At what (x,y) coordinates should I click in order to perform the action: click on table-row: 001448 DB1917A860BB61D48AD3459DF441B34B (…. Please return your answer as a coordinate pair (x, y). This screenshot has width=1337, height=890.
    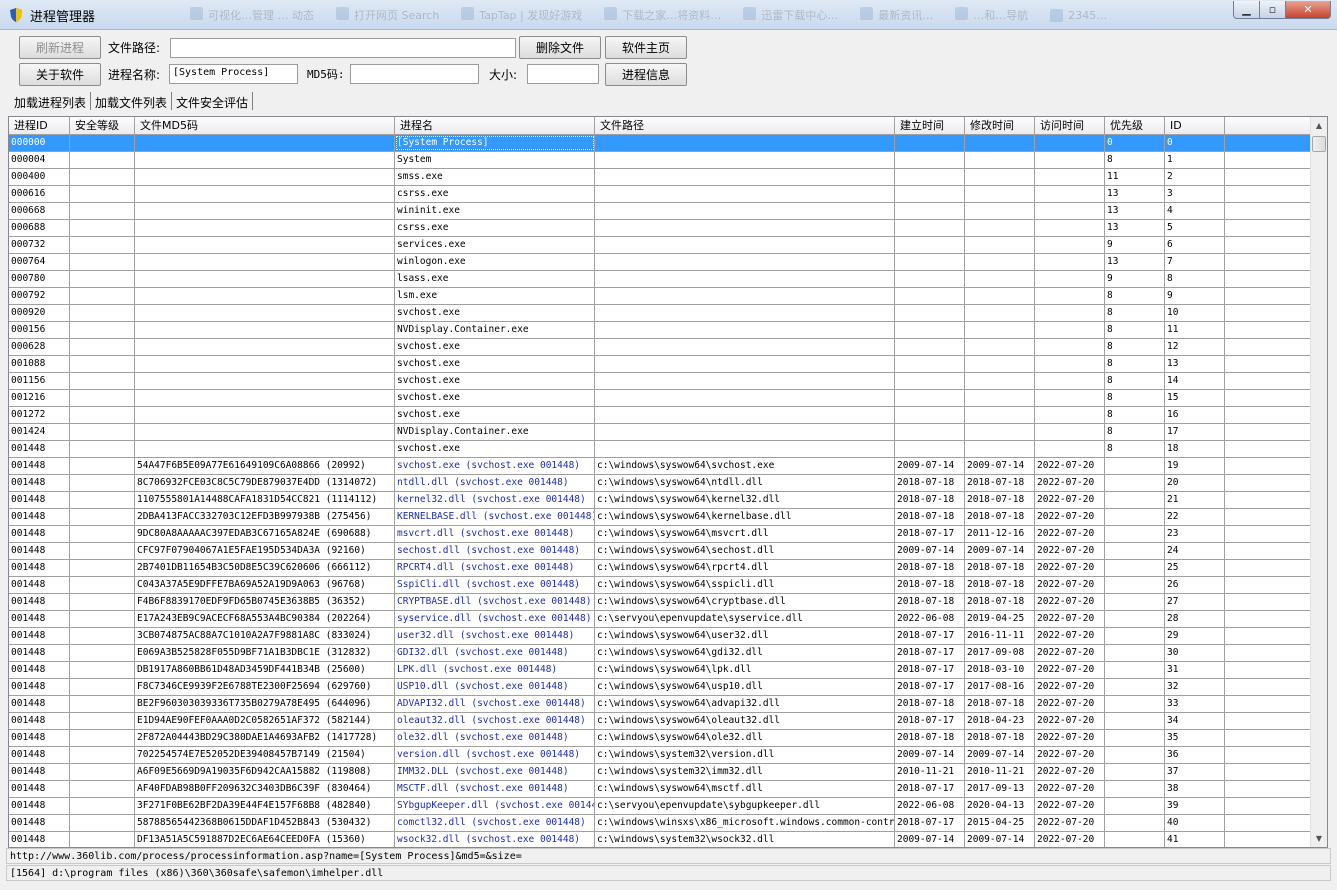
    Looking at the image, I should click on (660, 670).